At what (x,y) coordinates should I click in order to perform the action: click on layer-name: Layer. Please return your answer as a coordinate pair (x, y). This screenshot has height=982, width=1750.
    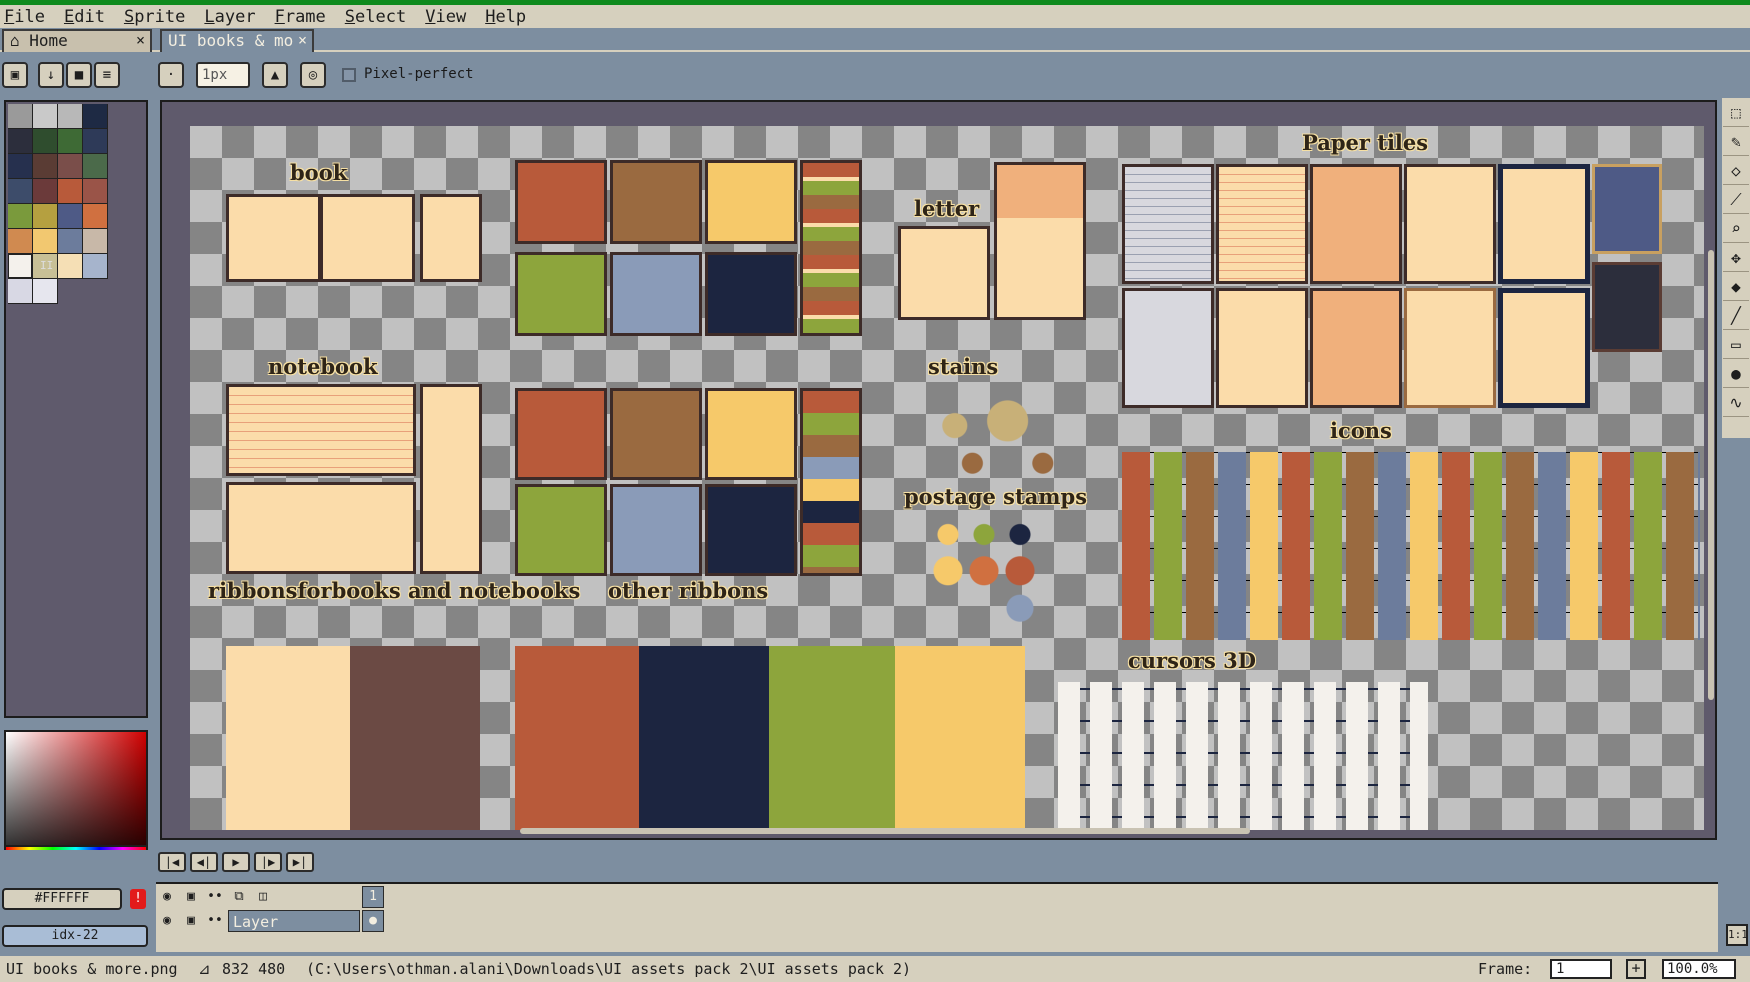
    Looking at the image, I should click on (294, 921).